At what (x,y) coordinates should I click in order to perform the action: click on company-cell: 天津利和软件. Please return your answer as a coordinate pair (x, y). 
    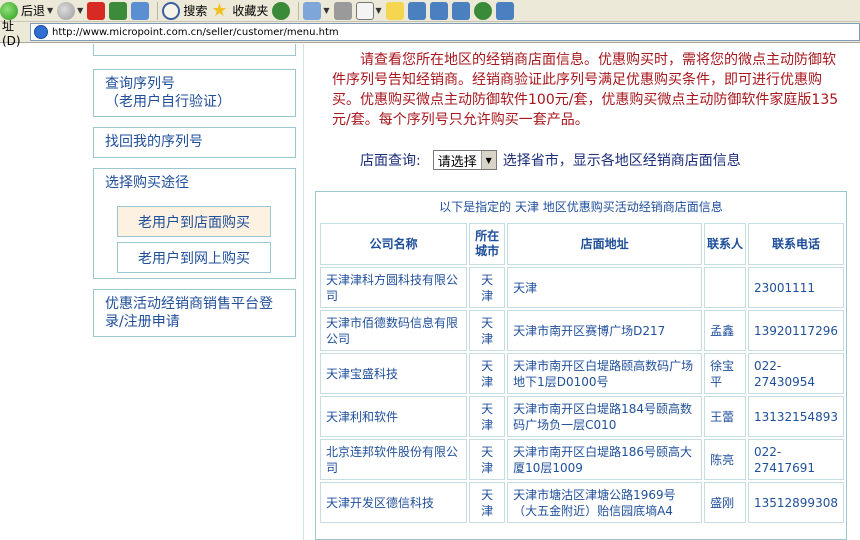
    Looking at the image, I should click on (394, 416).